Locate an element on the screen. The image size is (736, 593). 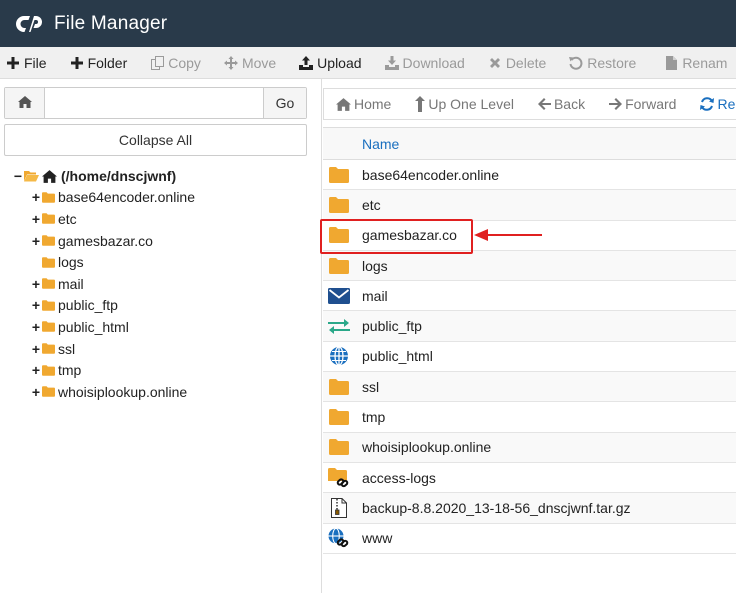
table-row: public_html is located at coordinates (529, 357).